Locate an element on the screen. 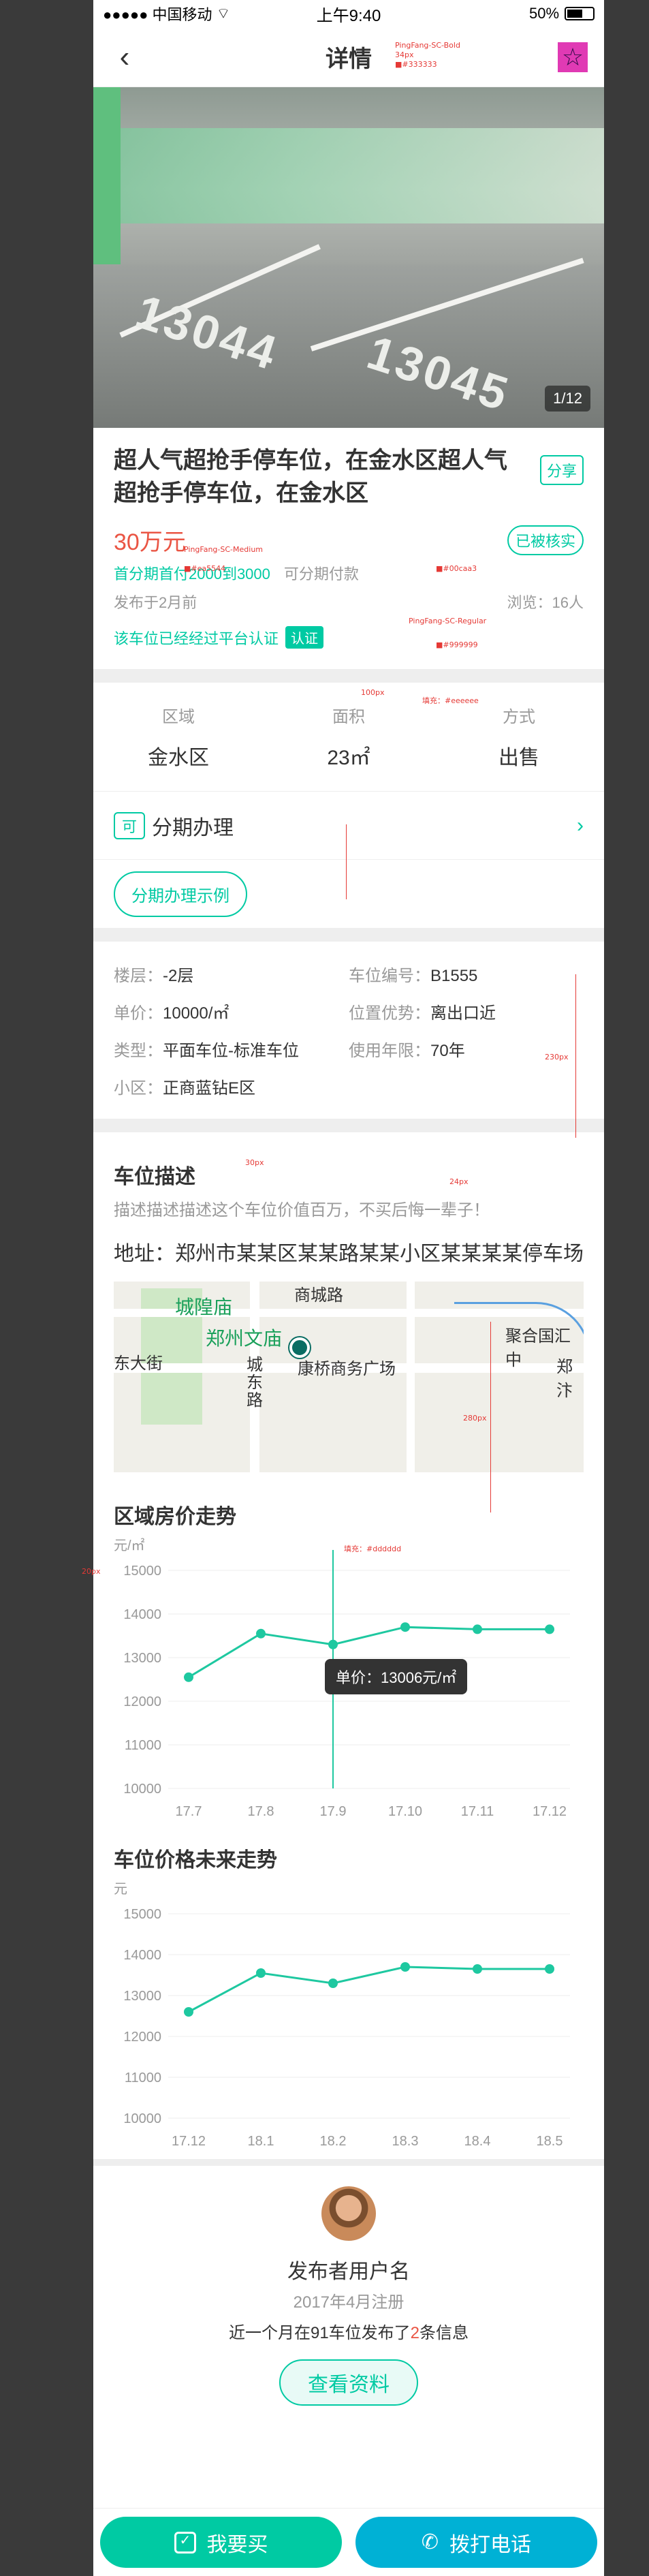  map-label: 郑州文庙 is located at coordinates (244, 1338).